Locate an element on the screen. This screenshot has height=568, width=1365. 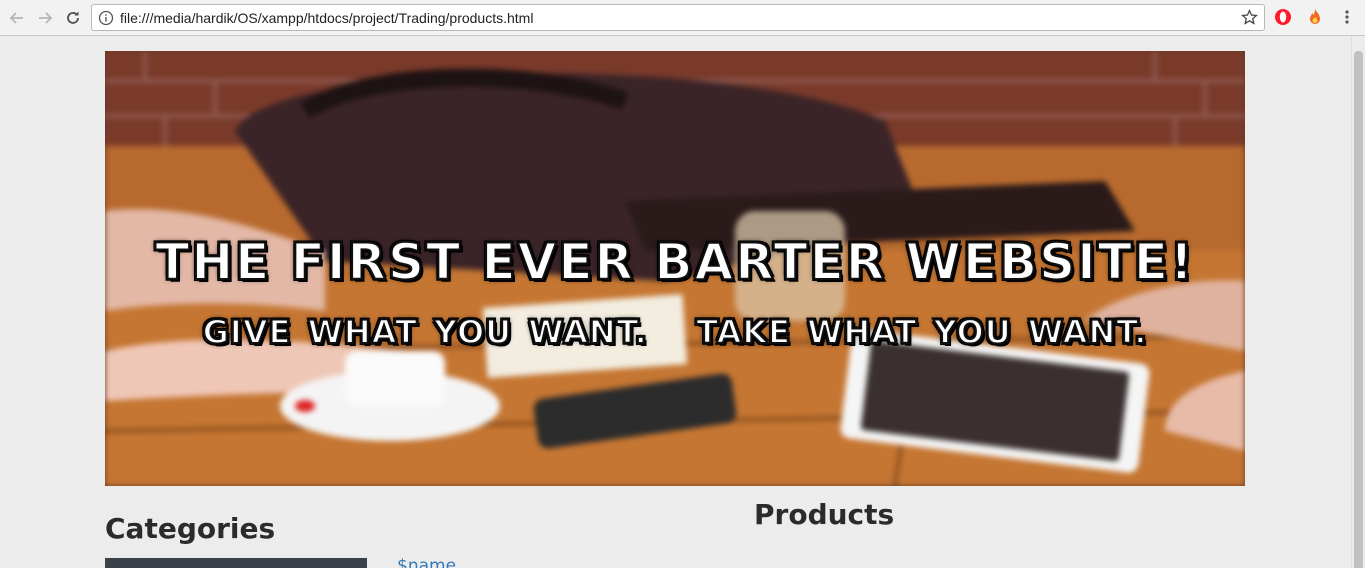
fire-extension-icon is located at coordinates (1315, 17).